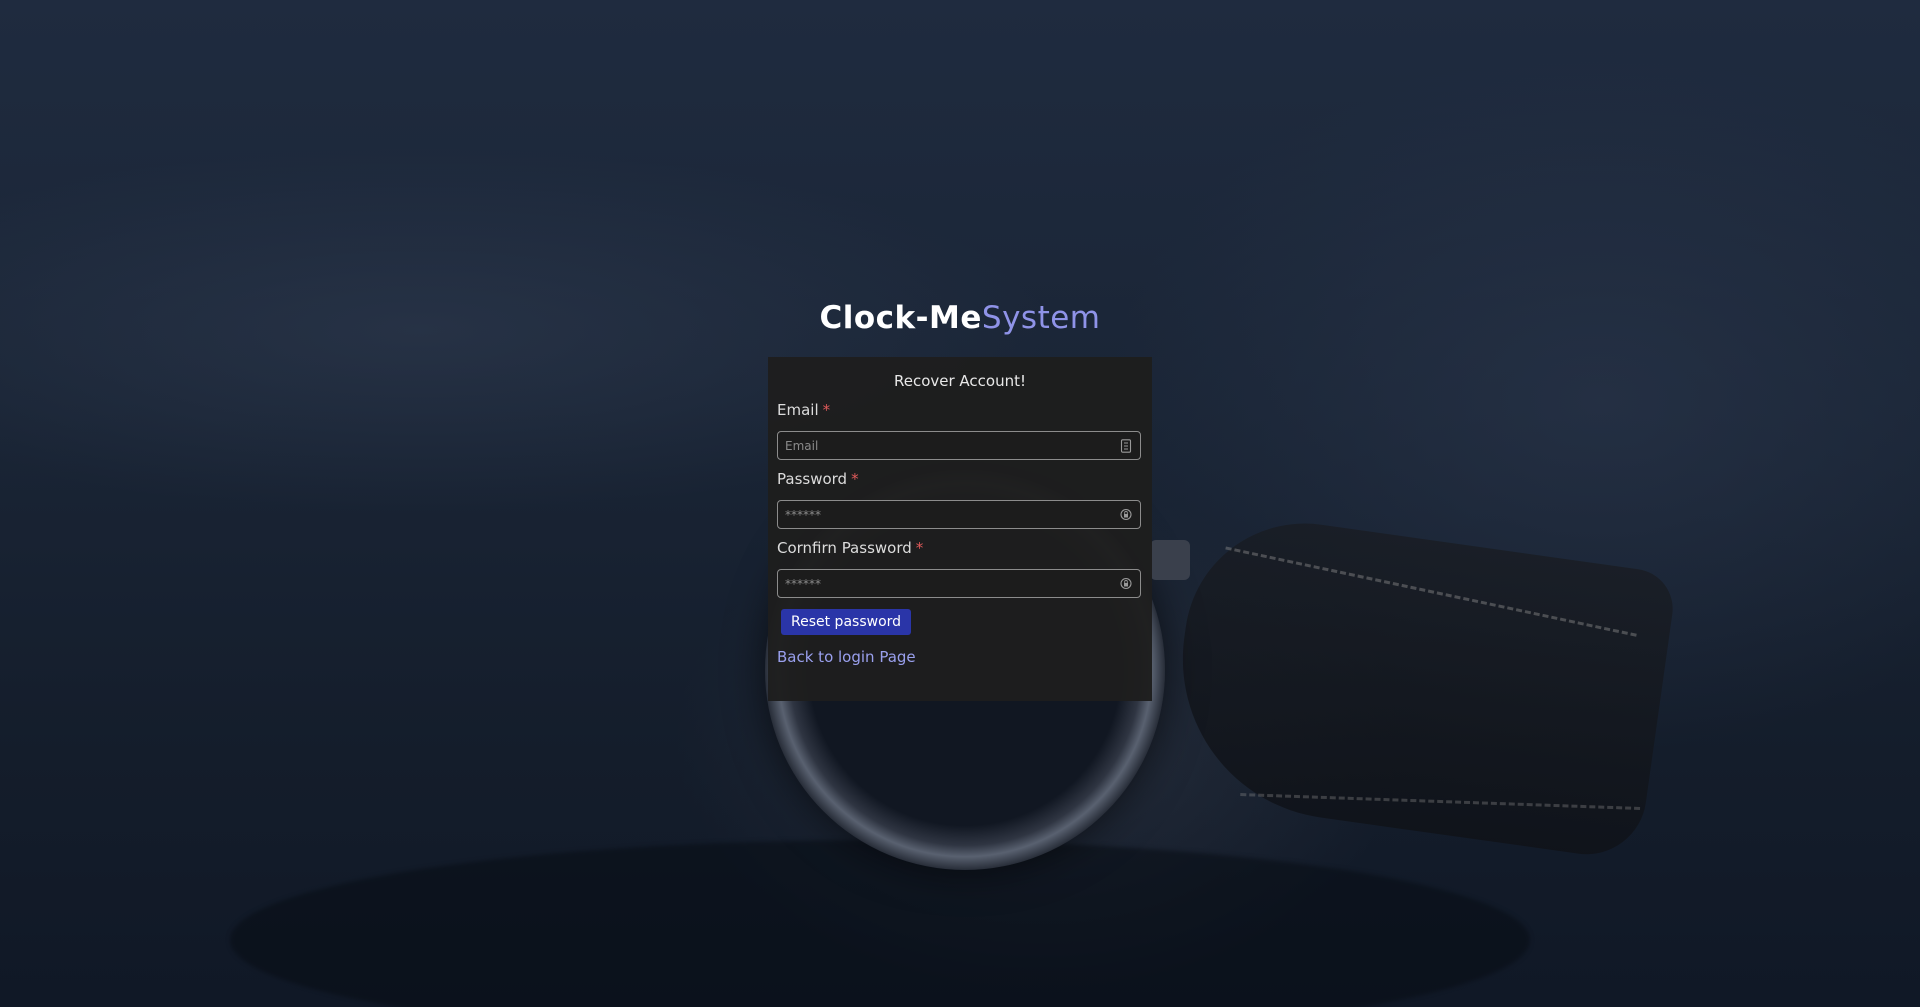  What do you see at coordinates (943, 445) in the screenshot?
I see `email-field` at bounding box center [943, 445].